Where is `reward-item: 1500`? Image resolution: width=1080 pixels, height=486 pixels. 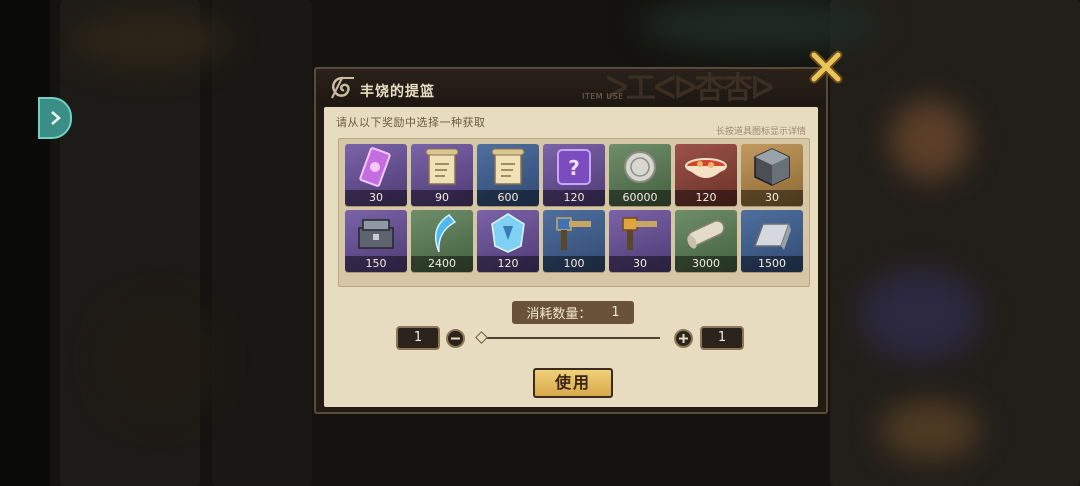 reward-item: 1500 is located at coordinates (772, 241).